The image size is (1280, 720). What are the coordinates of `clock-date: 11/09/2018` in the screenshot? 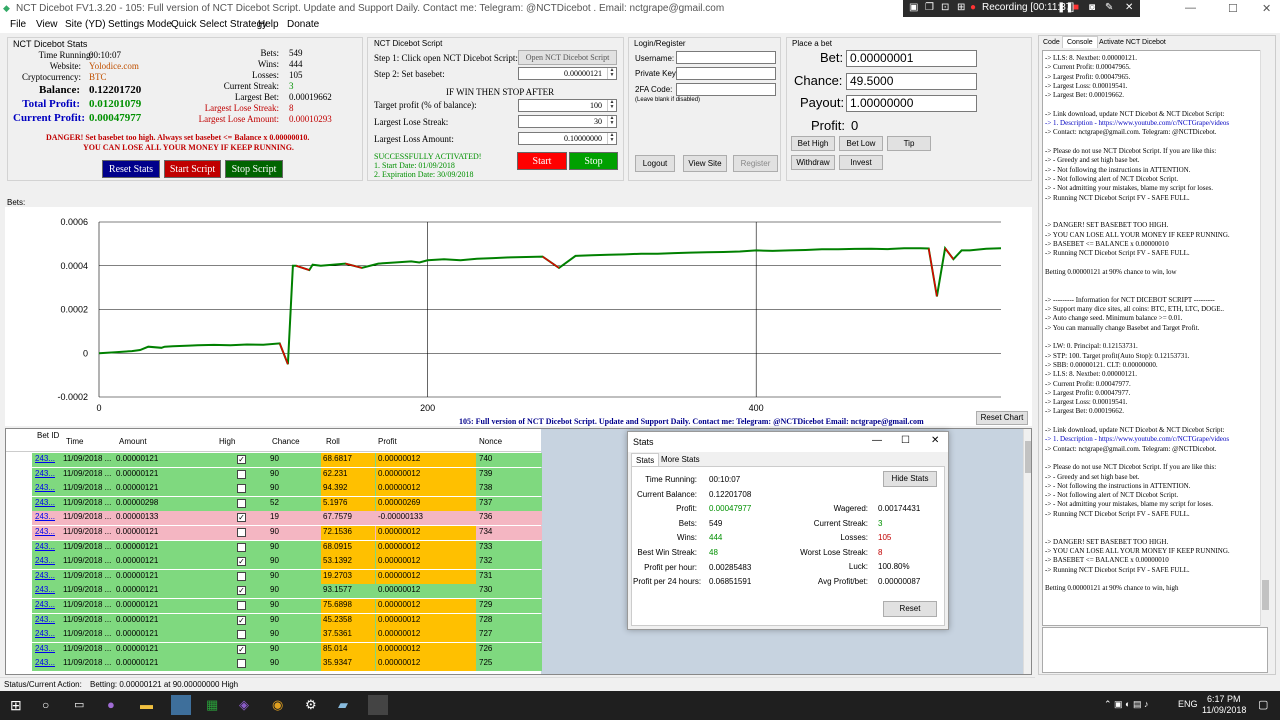 It's located at (1224, 710).